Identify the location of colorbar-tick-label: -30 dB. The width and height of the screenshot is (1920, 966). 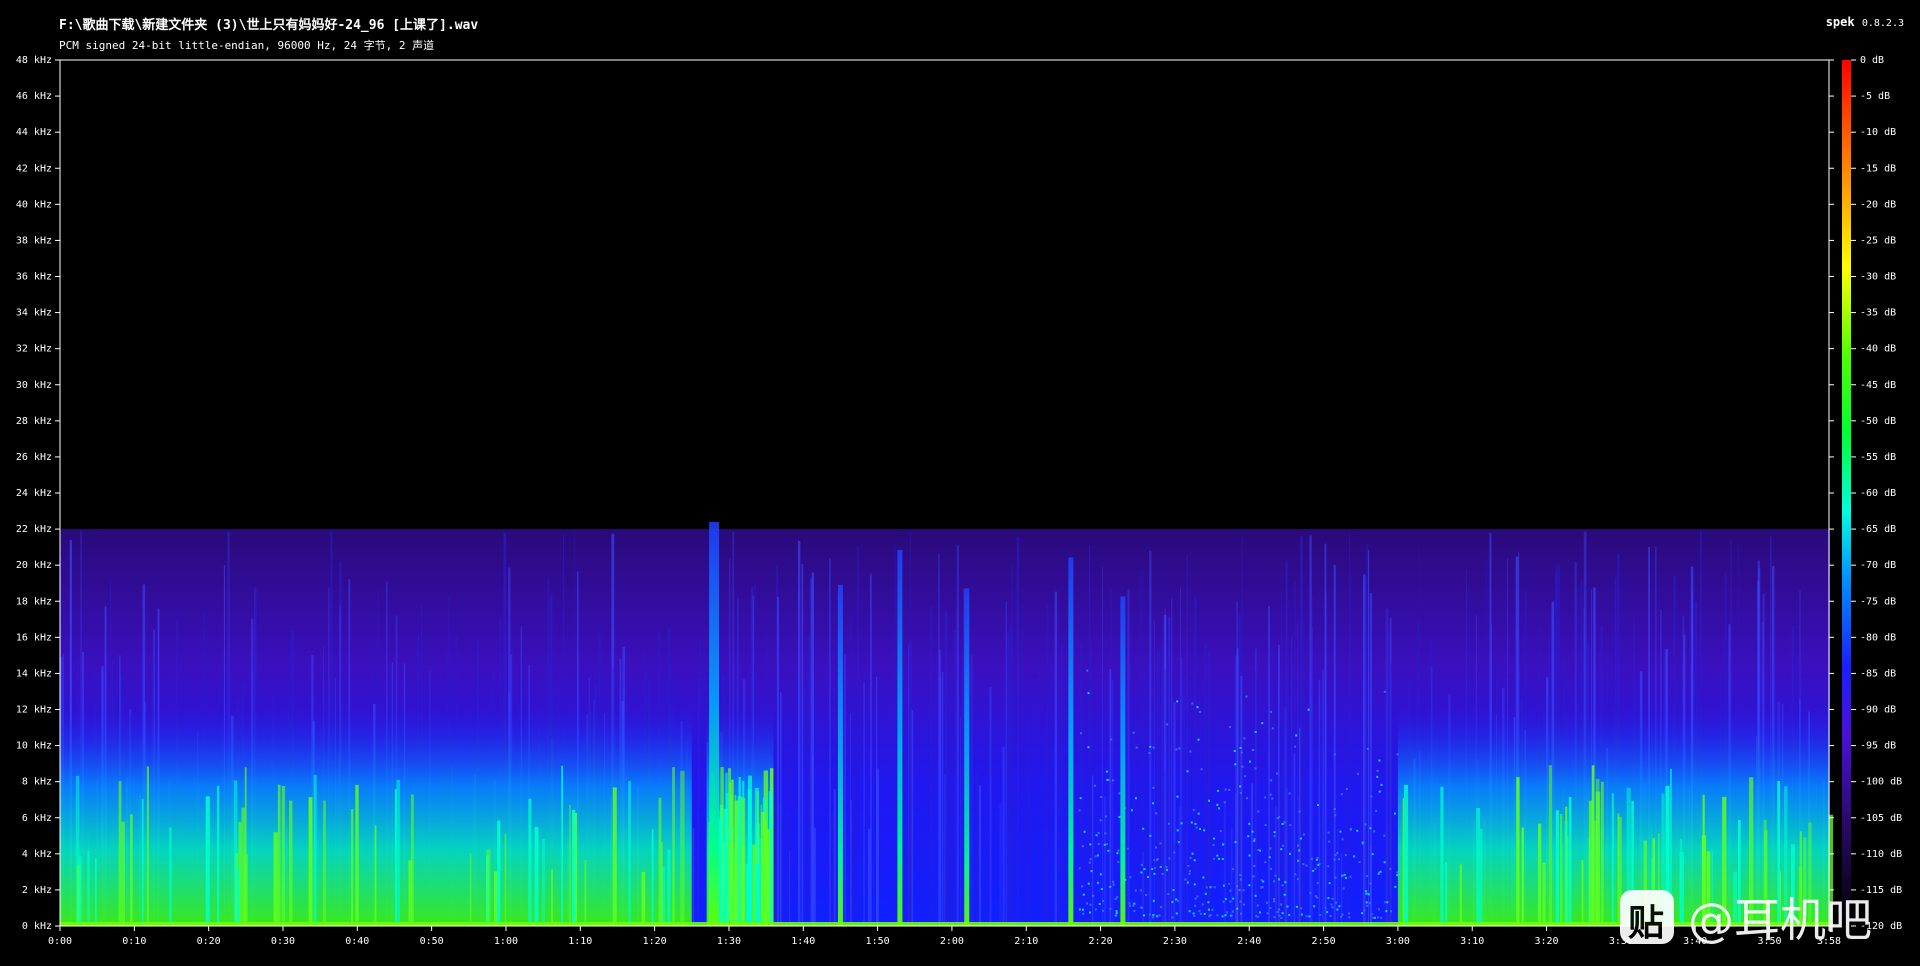
(1878, 277).